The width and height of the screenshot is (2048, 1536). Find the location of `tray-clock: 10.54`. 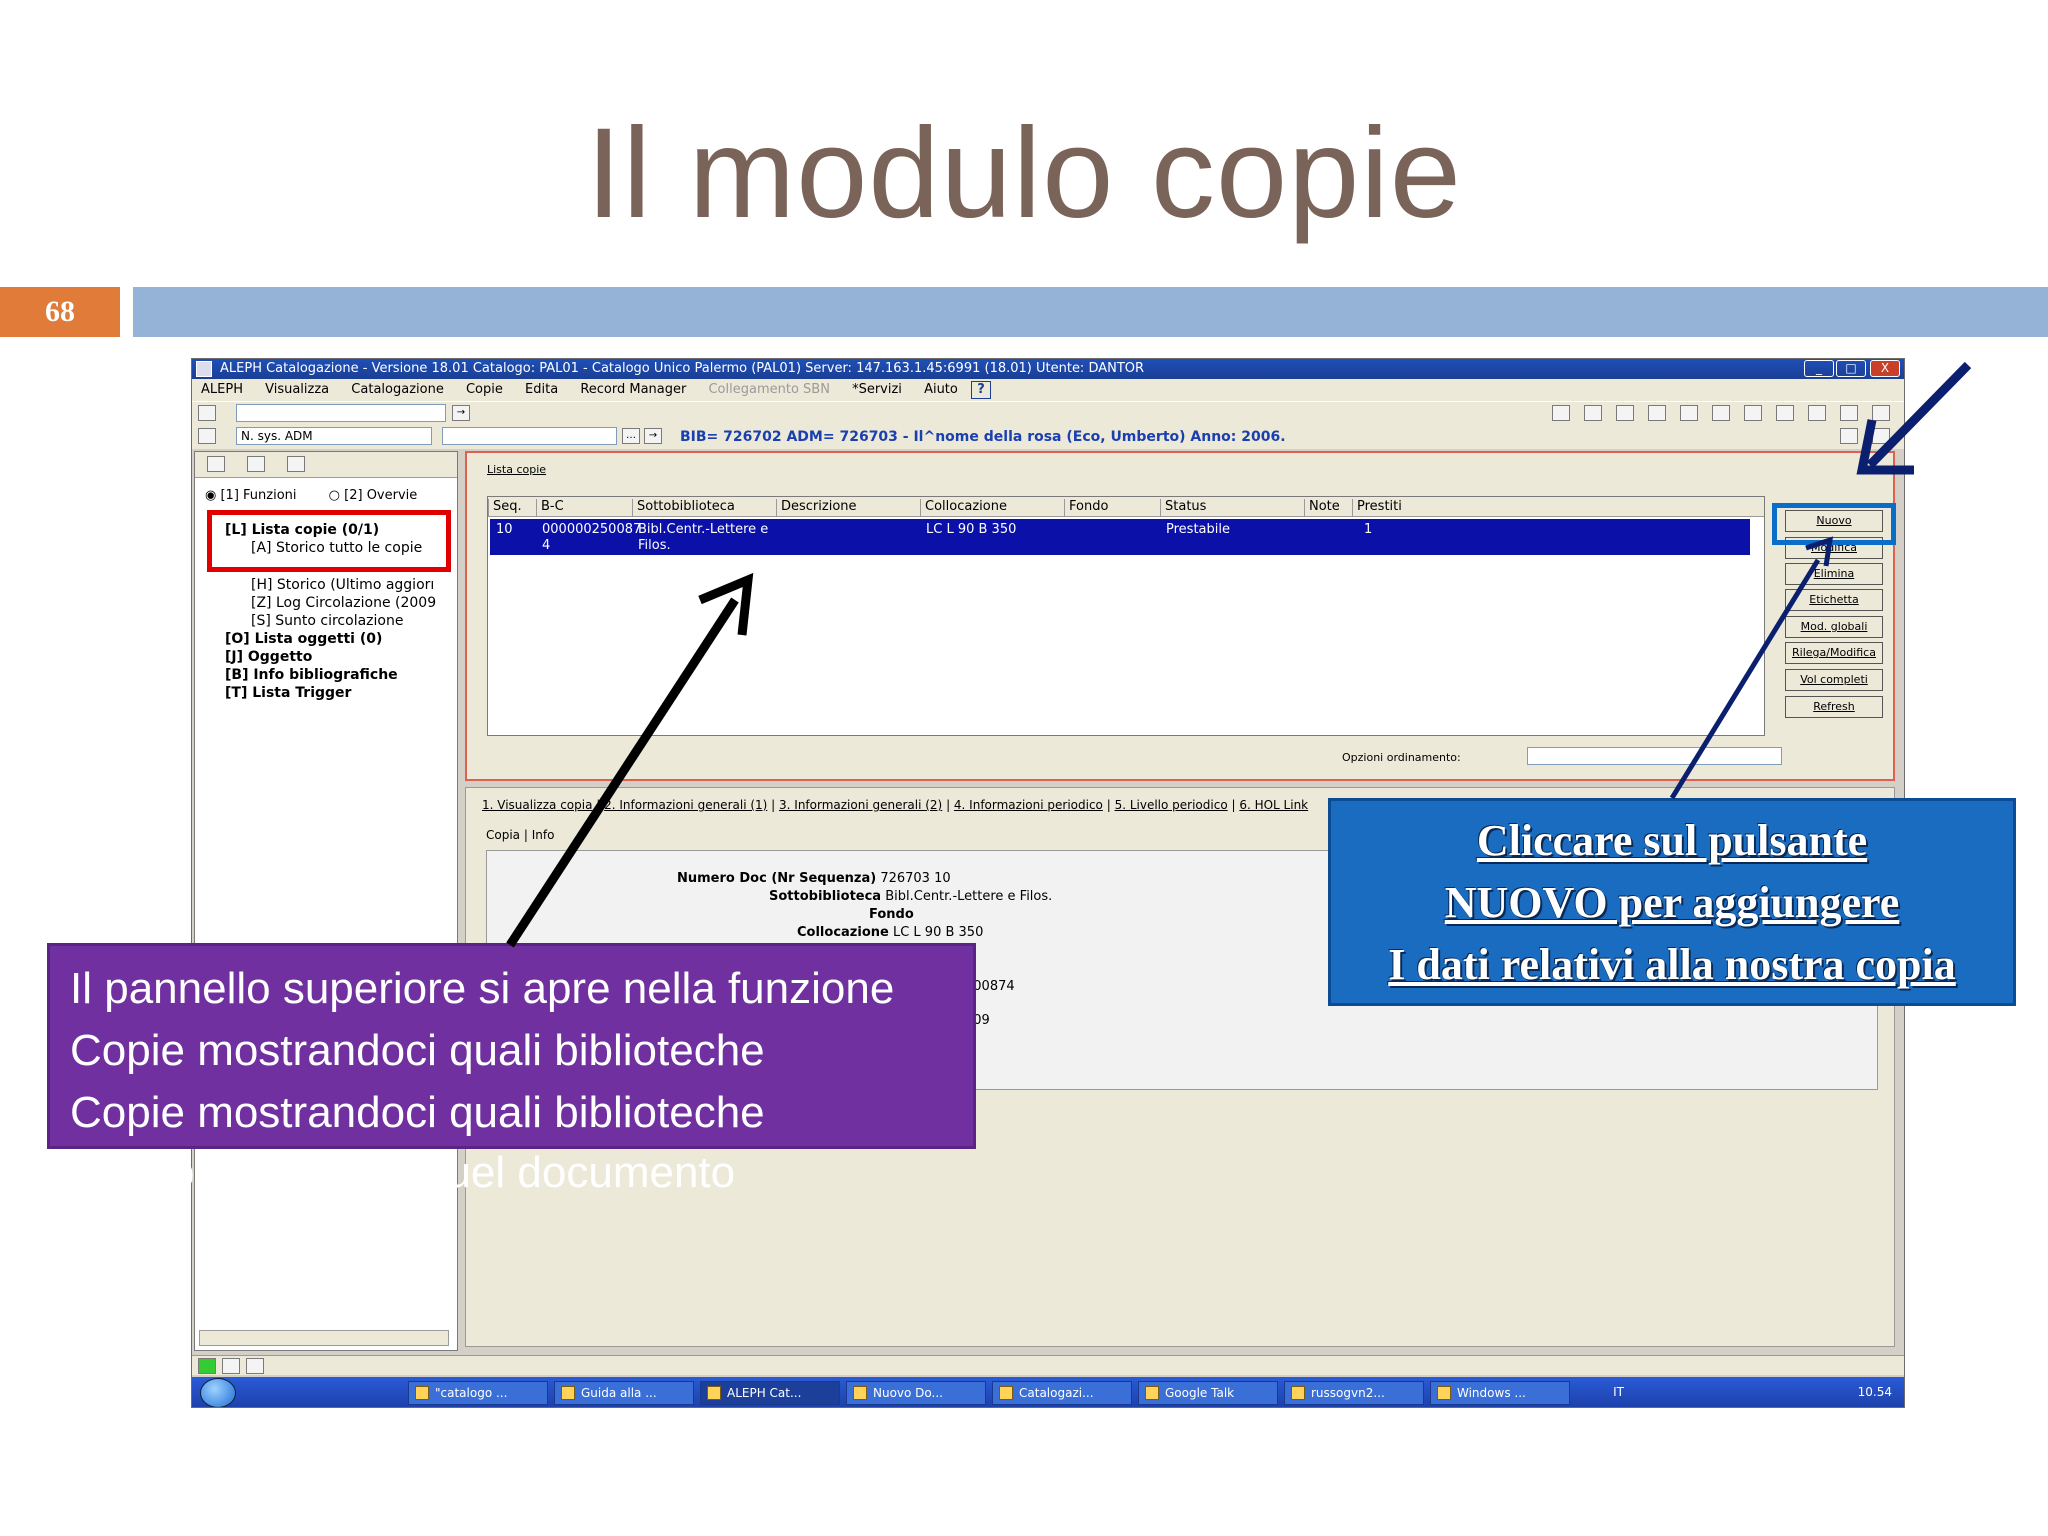

tray-clock: 10.54 is located at coordinates (1875, 1392).